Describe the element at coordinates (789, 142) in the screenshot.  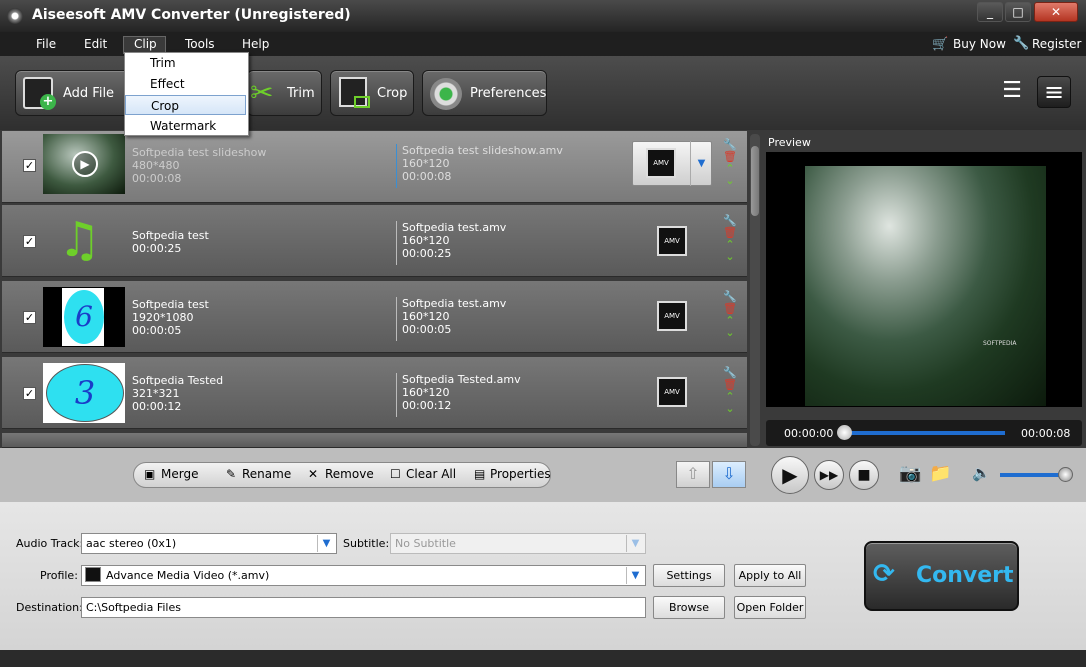
I see `preview-label: Preview` at that location.